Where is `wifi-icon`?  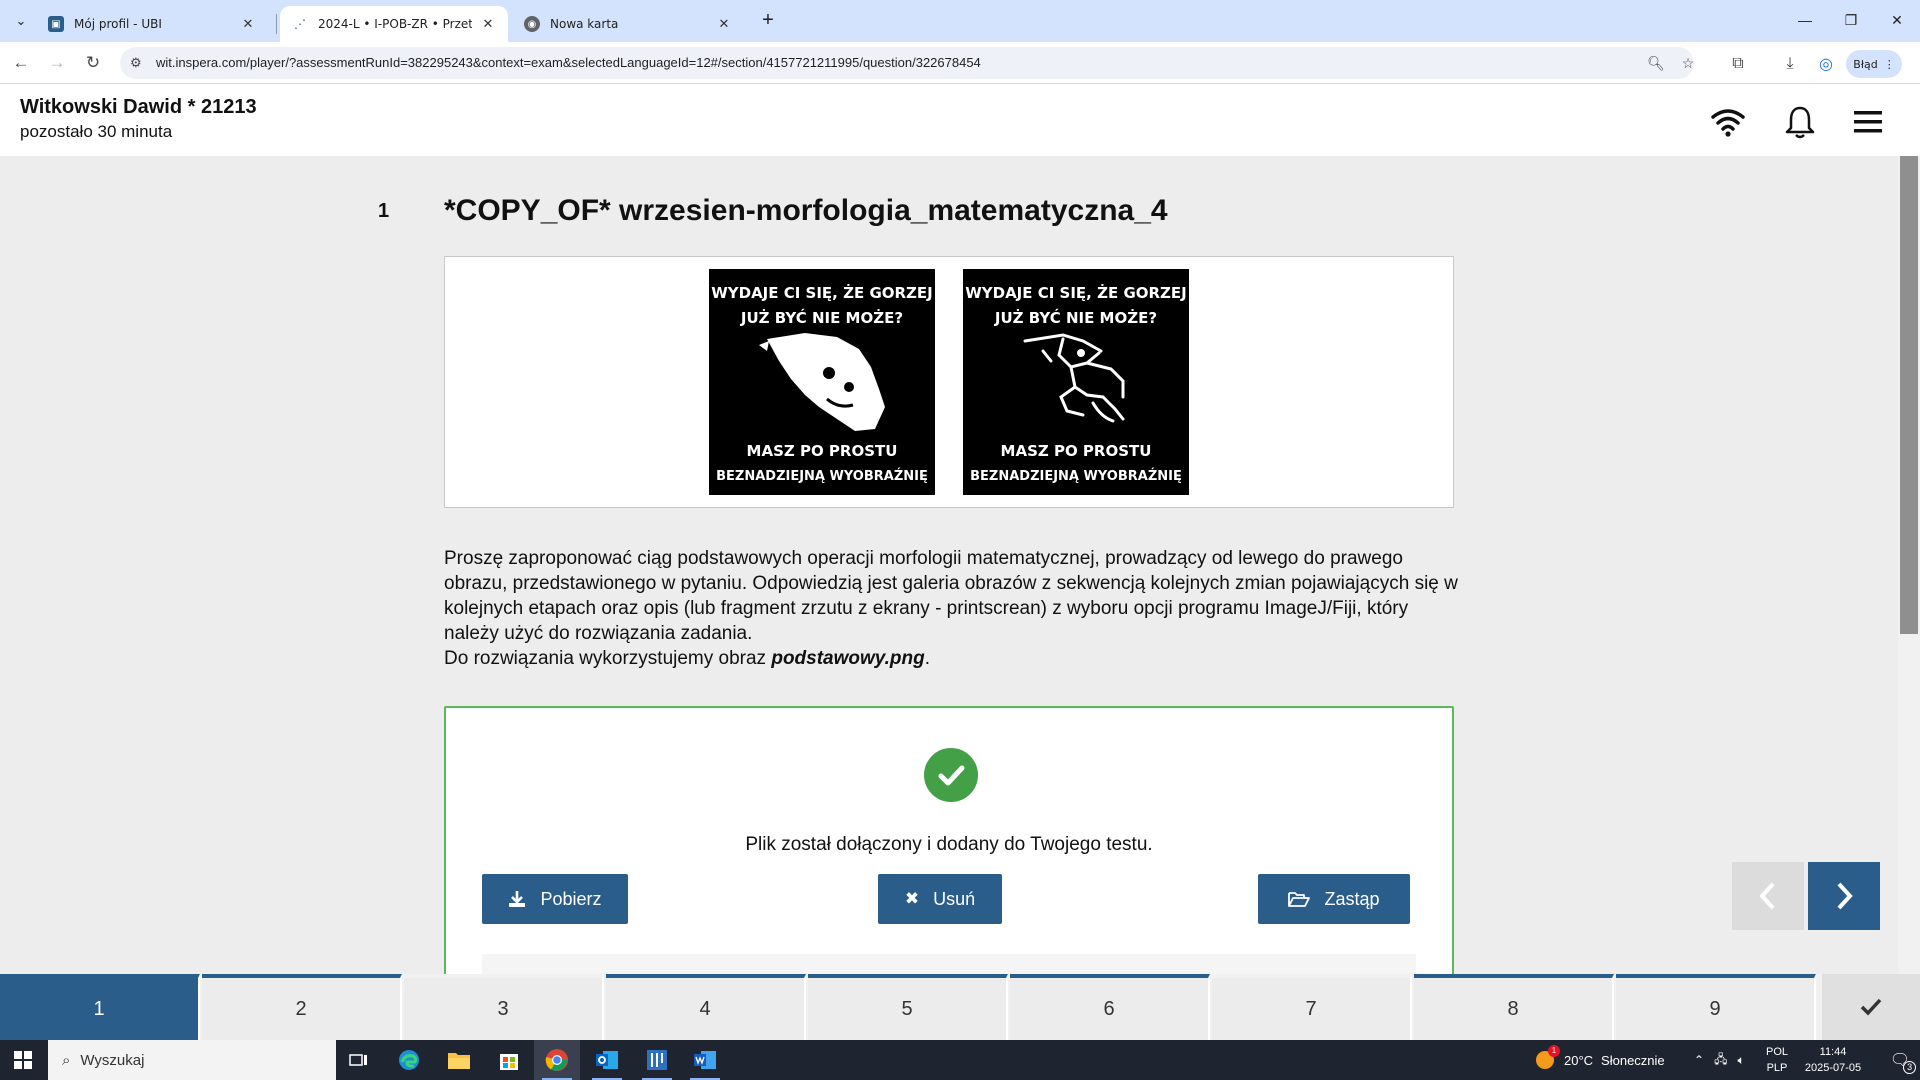 wifi-icon is located at coordinates (1728, 122).